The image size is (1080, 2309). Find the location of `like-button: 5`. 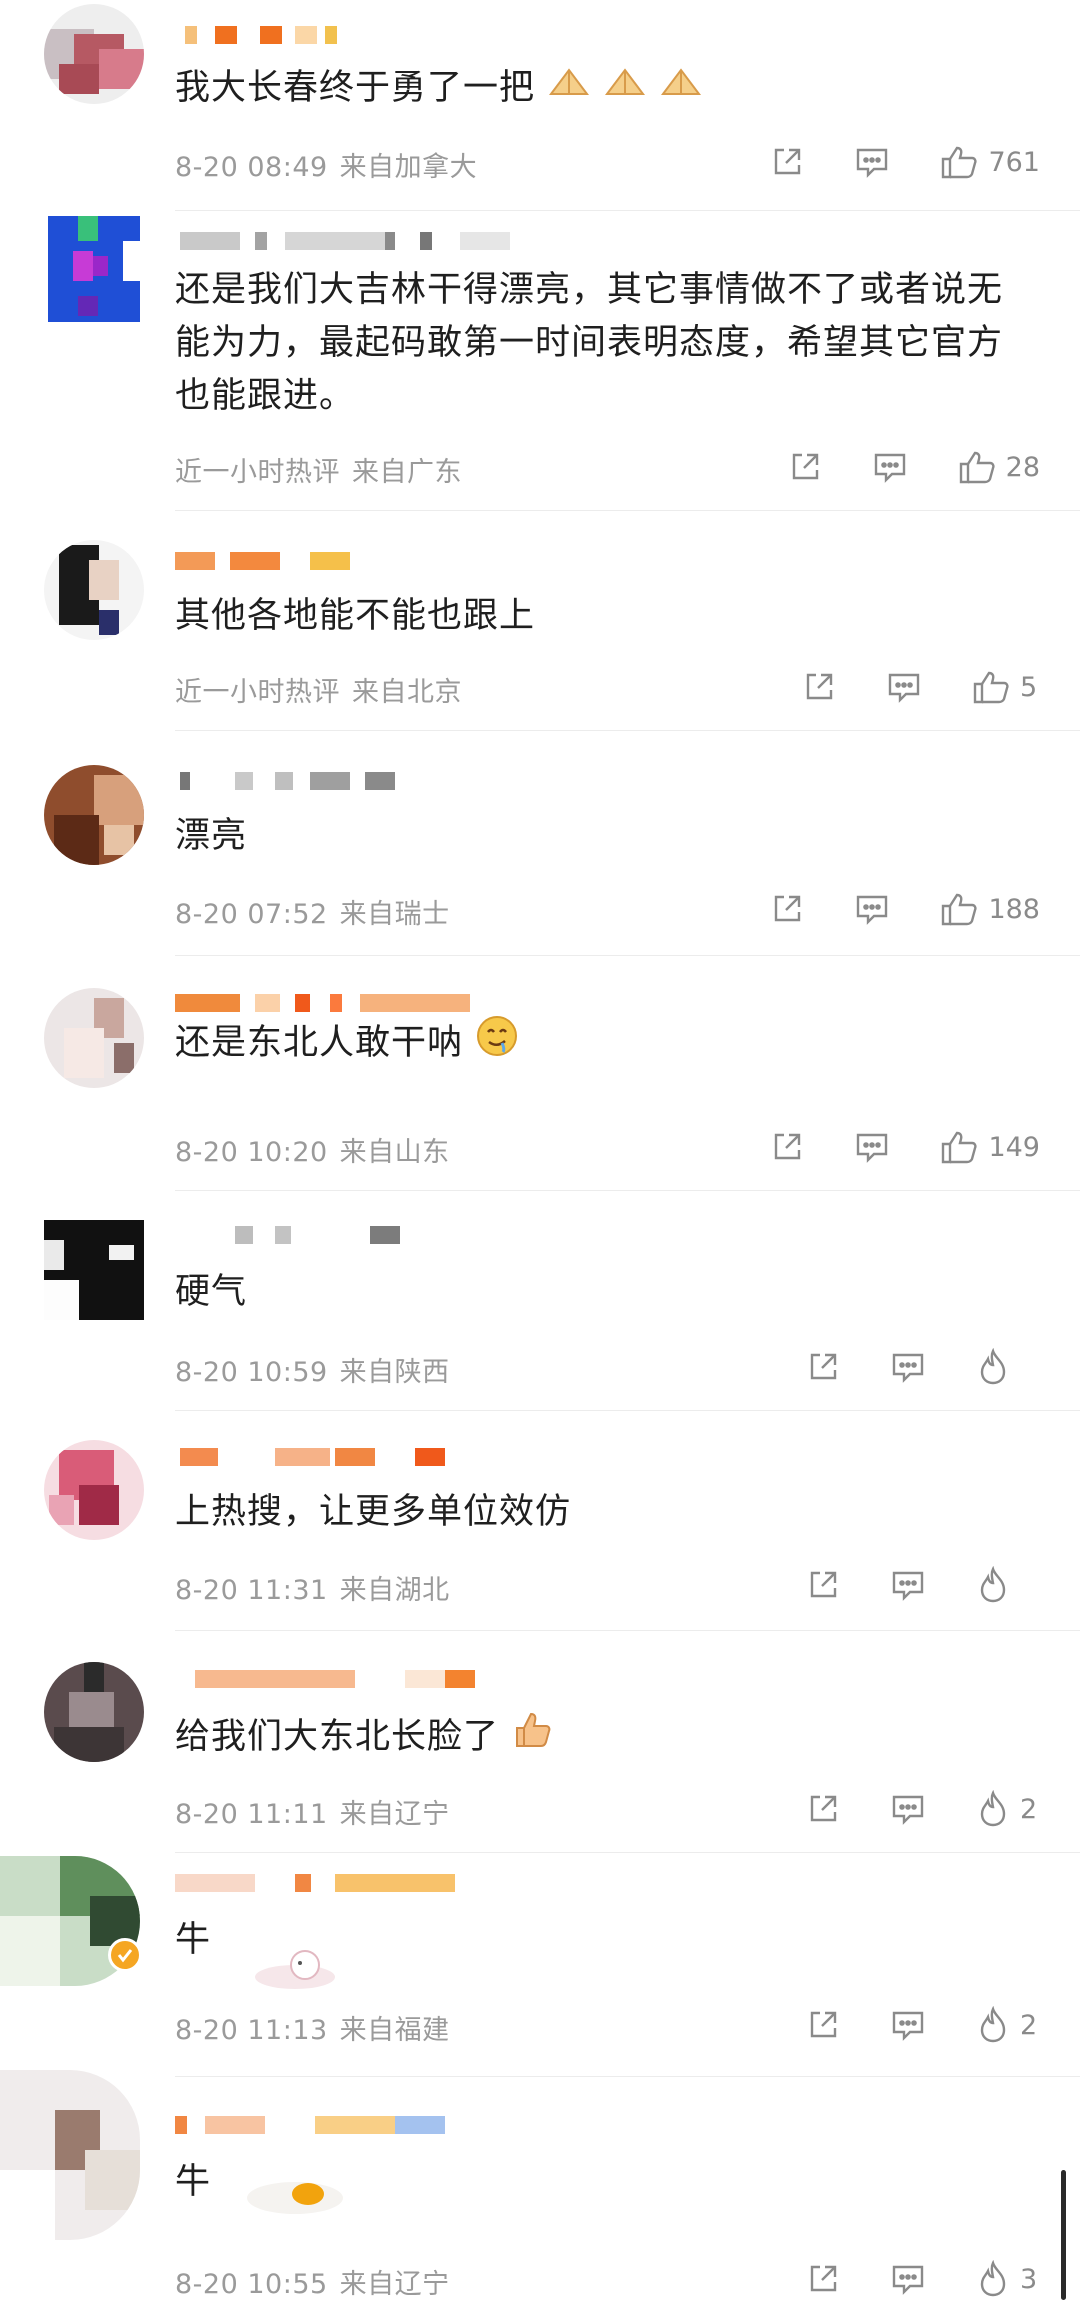

like-button: 5 is located at coordinates (1006, 687).